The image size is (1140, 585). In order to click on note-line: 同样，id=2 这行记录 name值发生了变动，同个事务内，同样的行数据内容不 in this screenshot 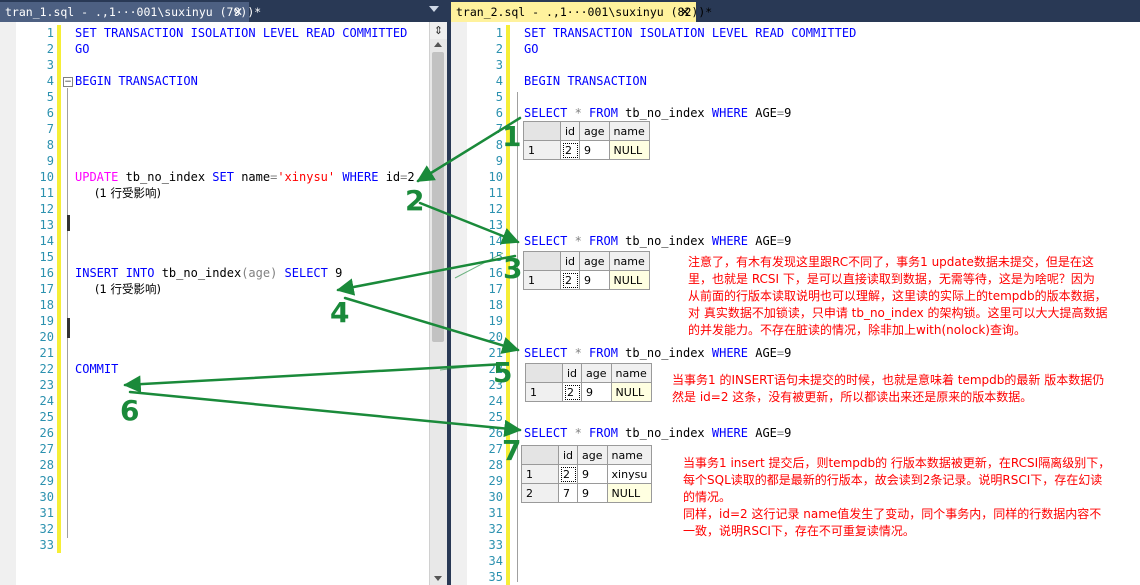, I will do `click(892, 514)`.